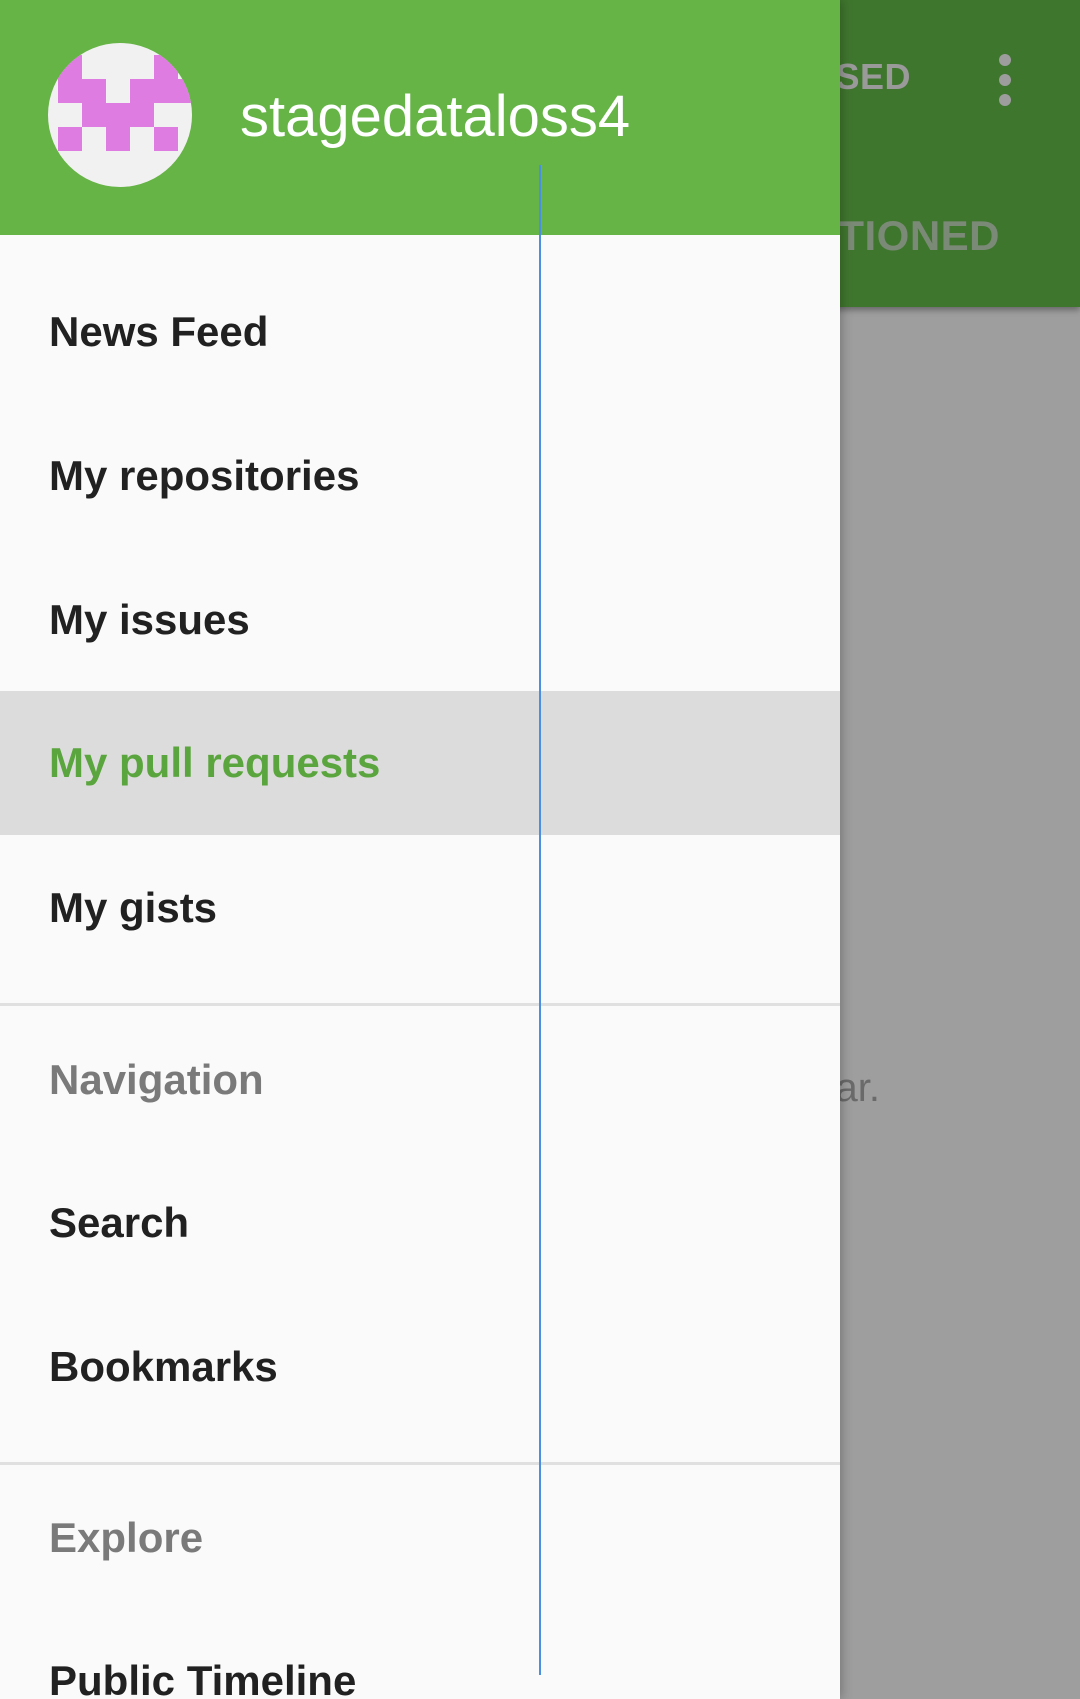  I want to click on username: stagedataloss4, so click(435, 116).